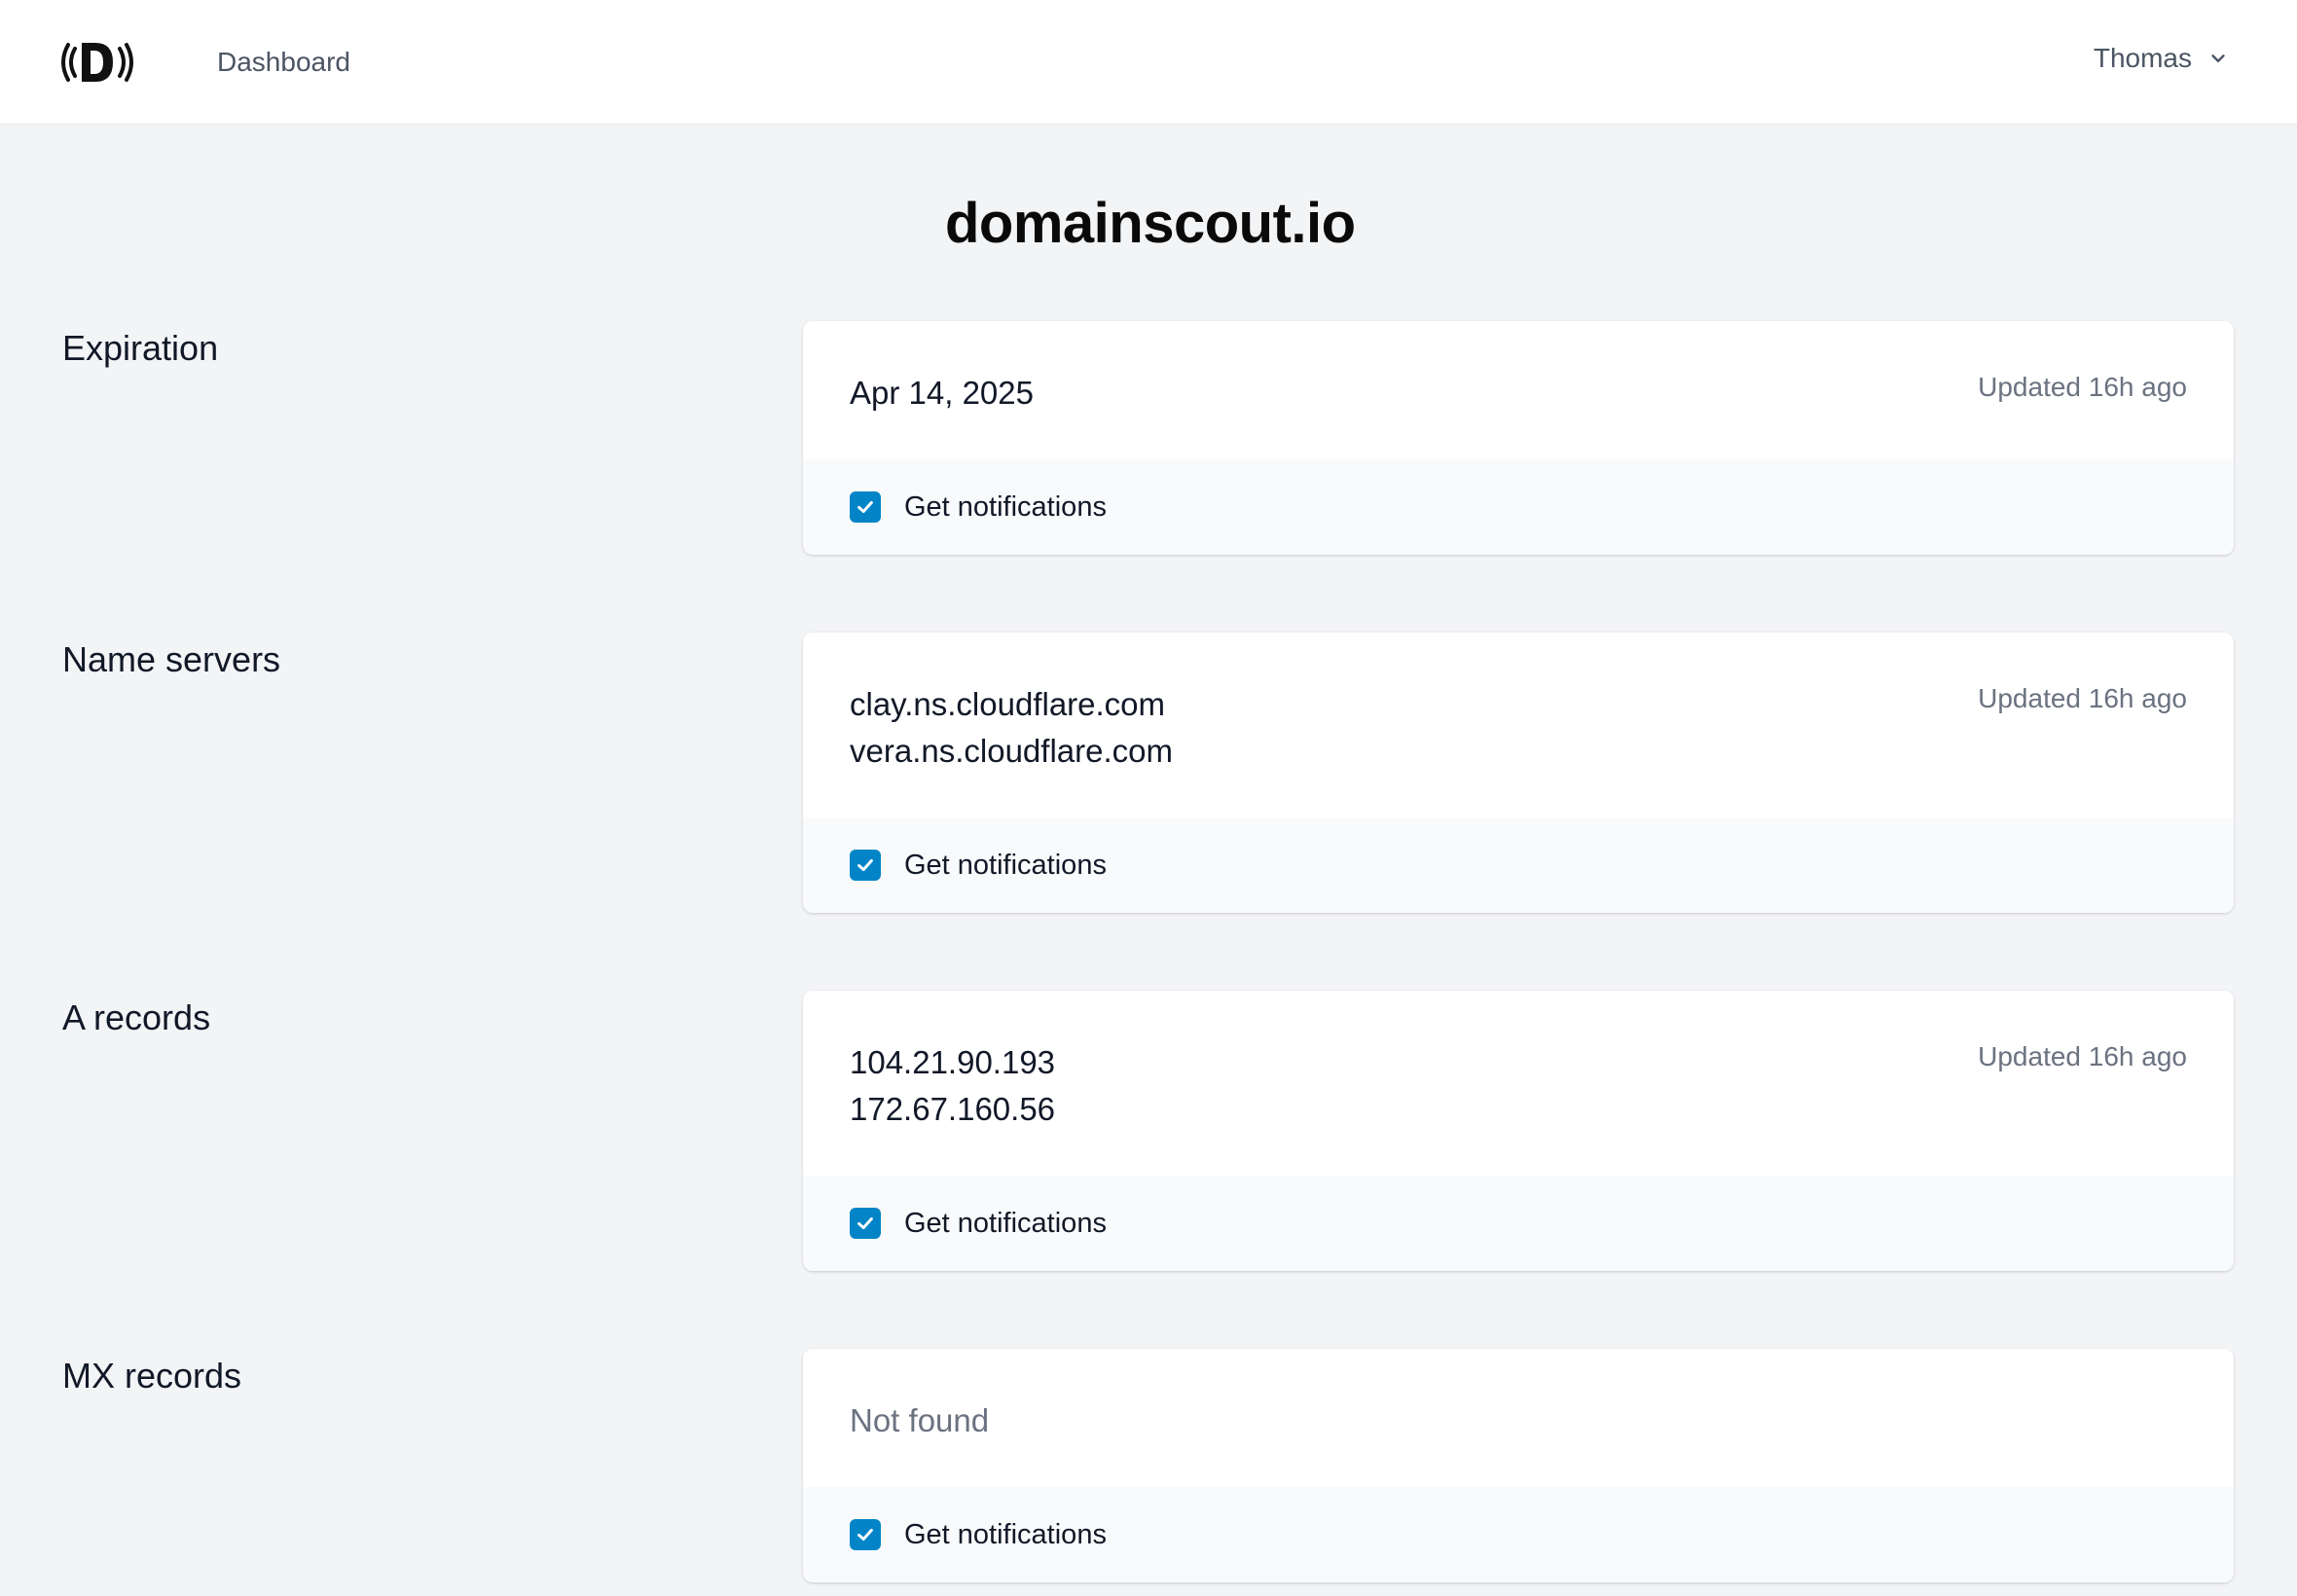  Describe the element at coordinates (1518, 369) in the screenshot. I see `card-body: Apr 14, 2025 Updated 16h ago` at that location.